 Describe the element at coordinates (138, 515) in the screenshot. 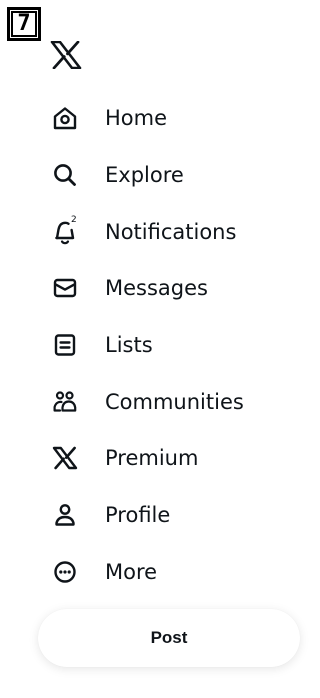

I see `nav-label-profile: Profile` at that location.